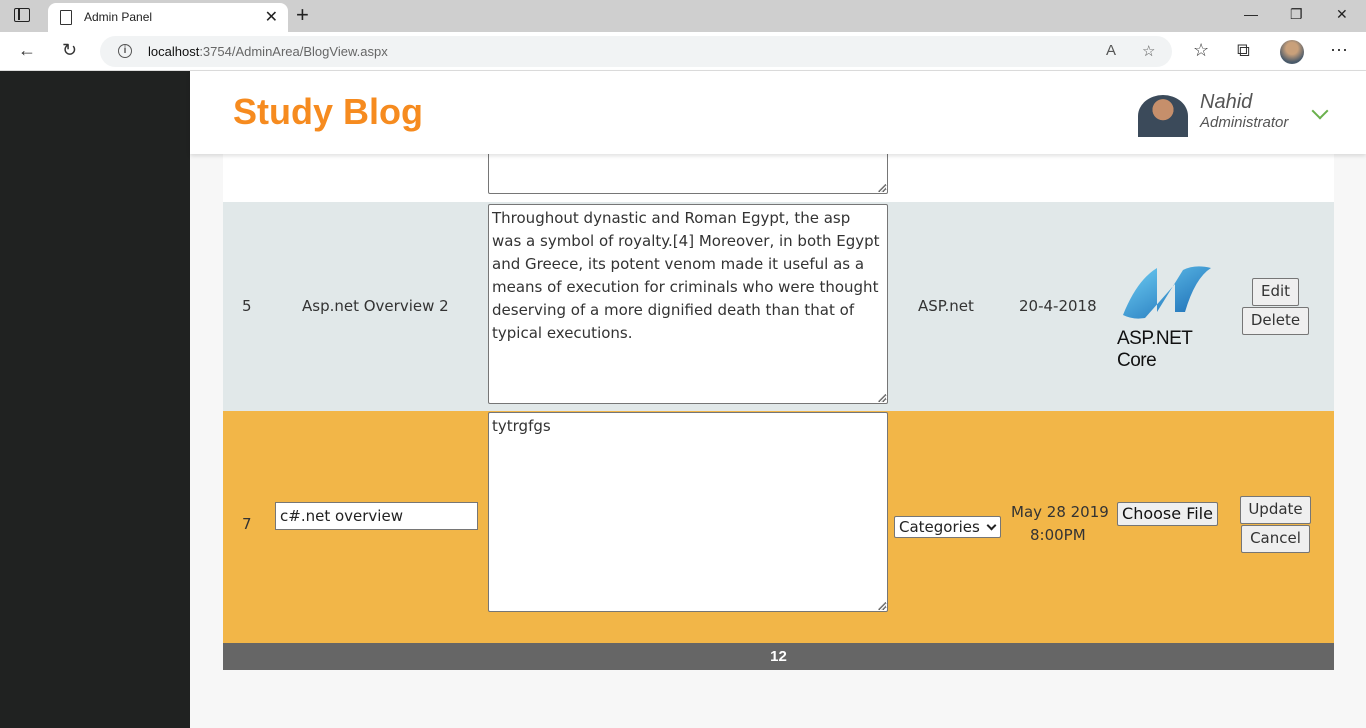 This screenshot has height=728, width=1366. Describe the element at coordinates (1243, 50) in the screenshot. I see `collections-icon: ⧉` at that location.